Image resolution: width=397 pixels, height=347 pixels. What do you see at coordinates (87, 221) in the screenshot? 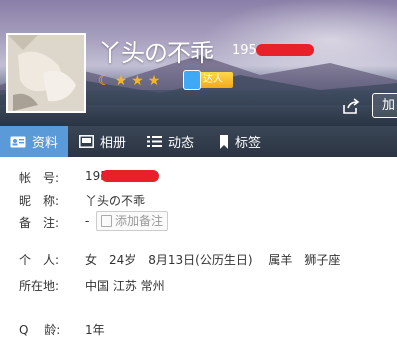
I see `remark-value: -` at bounding box center [87, 221].